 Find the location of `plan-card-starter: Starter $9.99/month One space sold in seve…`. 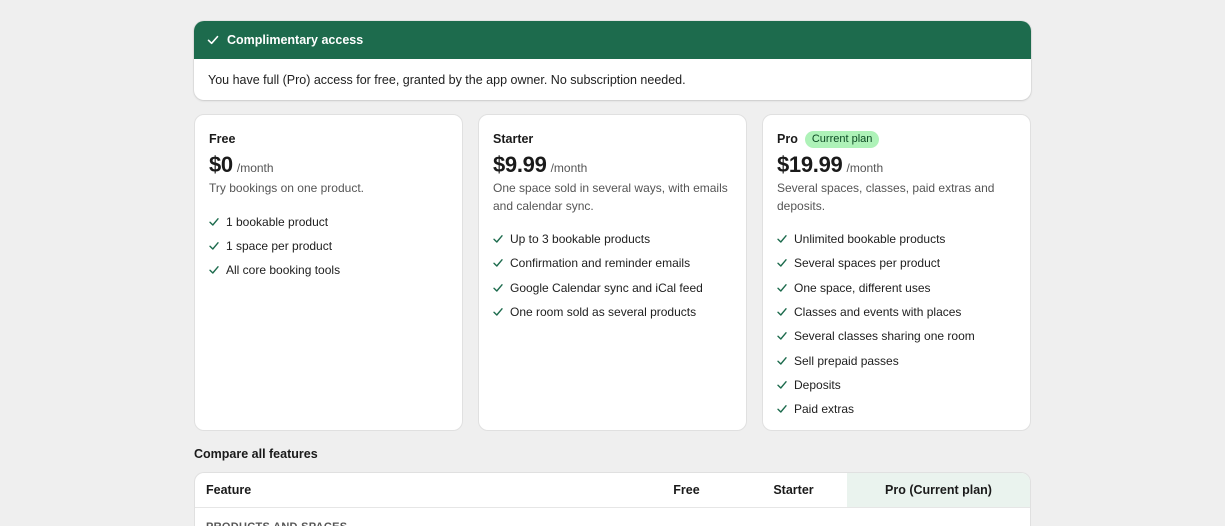

plan-card-starter: Starter $9.99/month One space sold in seve… is located at coordinates (612, 272).